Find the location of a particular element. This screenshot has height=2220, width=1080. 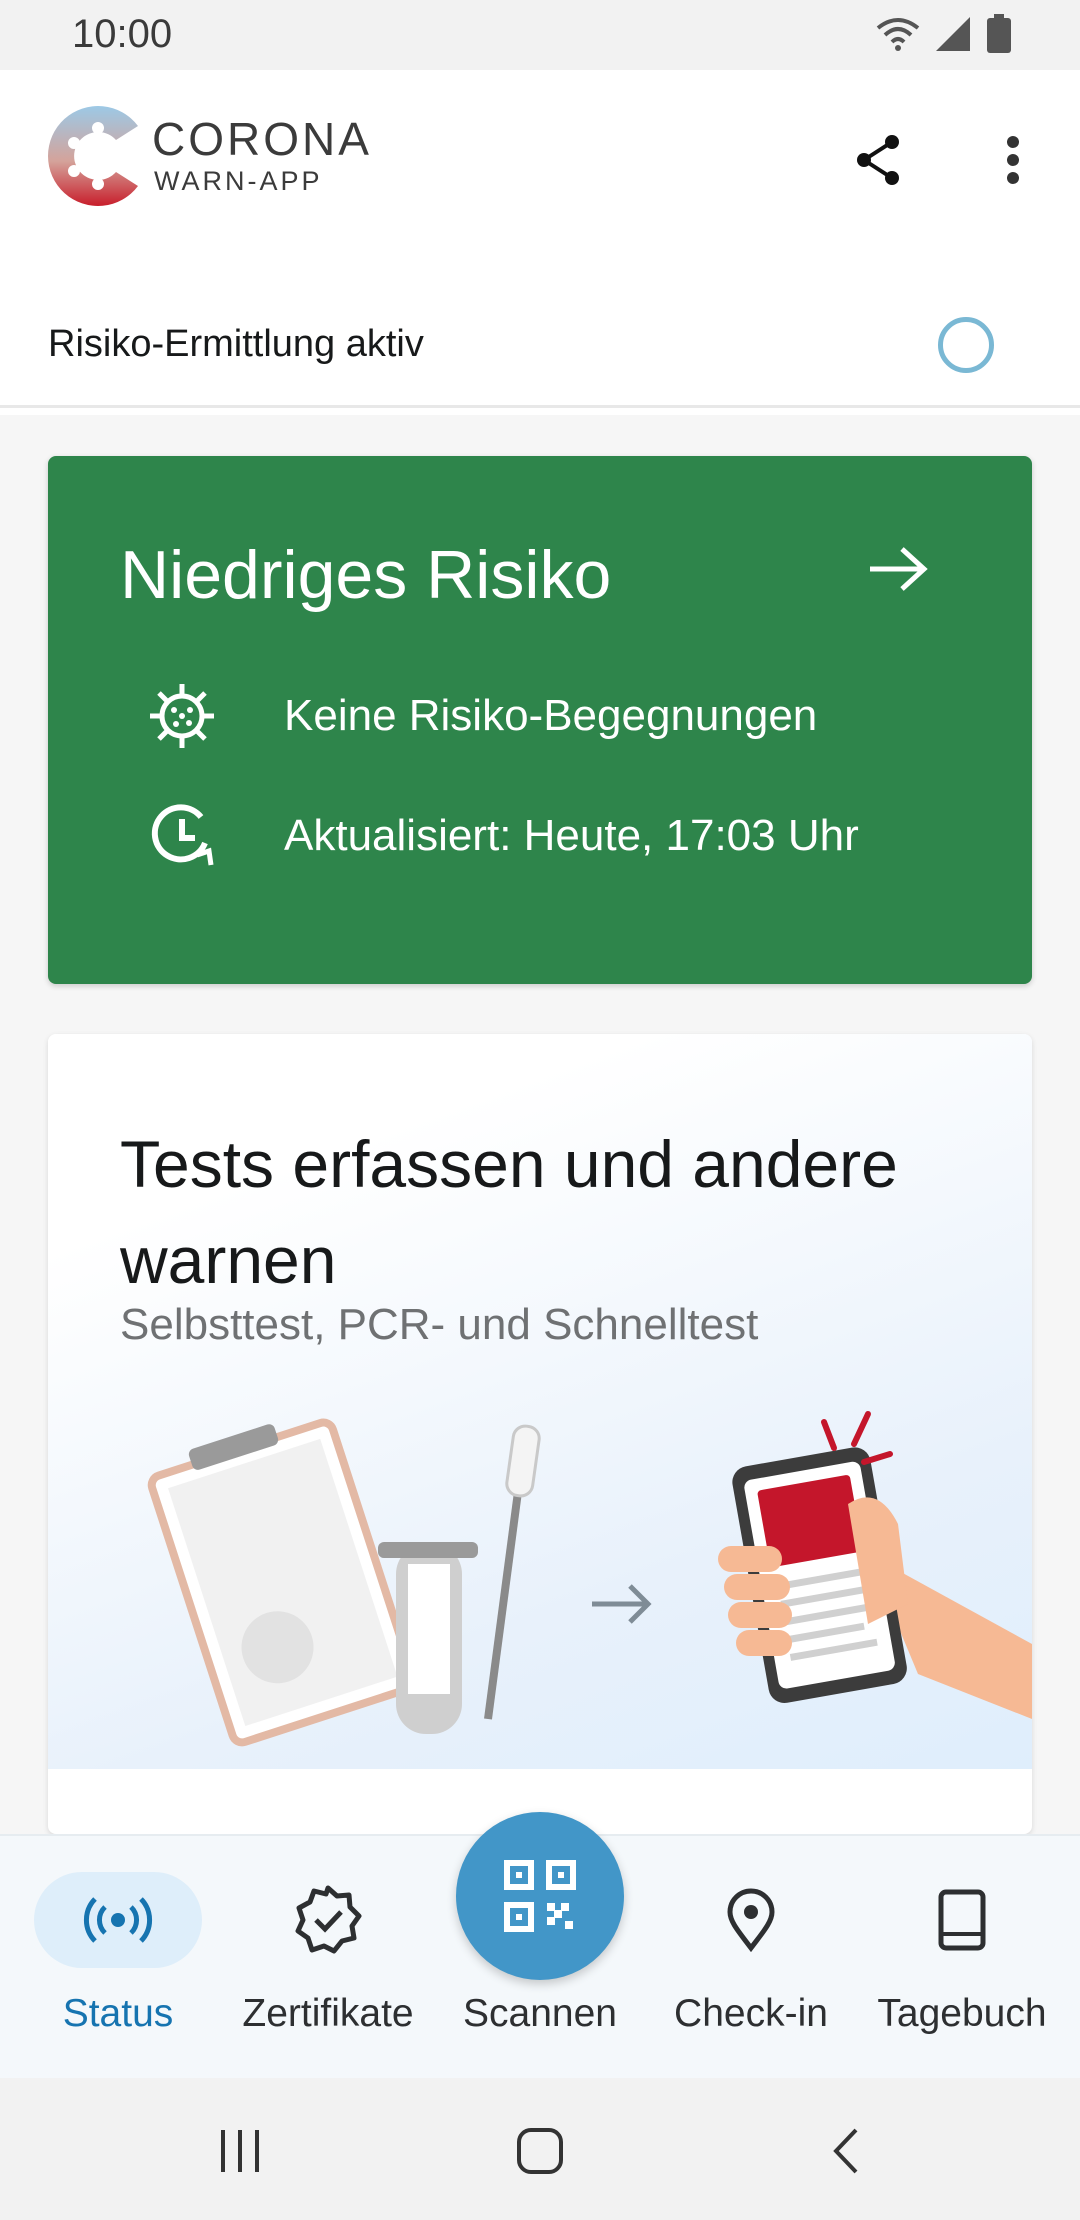

progress-ring-icon is located at coordinates (966, 345).